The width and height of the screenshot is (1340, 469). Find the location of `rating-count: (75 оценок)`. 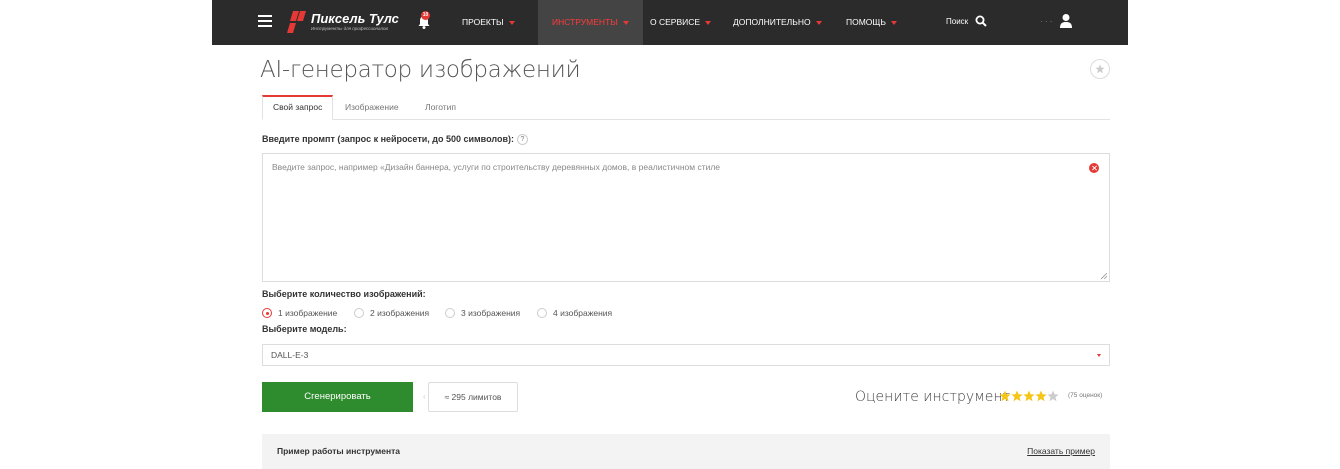

rating-count: (75 оценок) is located at coordinates (1085, 395).